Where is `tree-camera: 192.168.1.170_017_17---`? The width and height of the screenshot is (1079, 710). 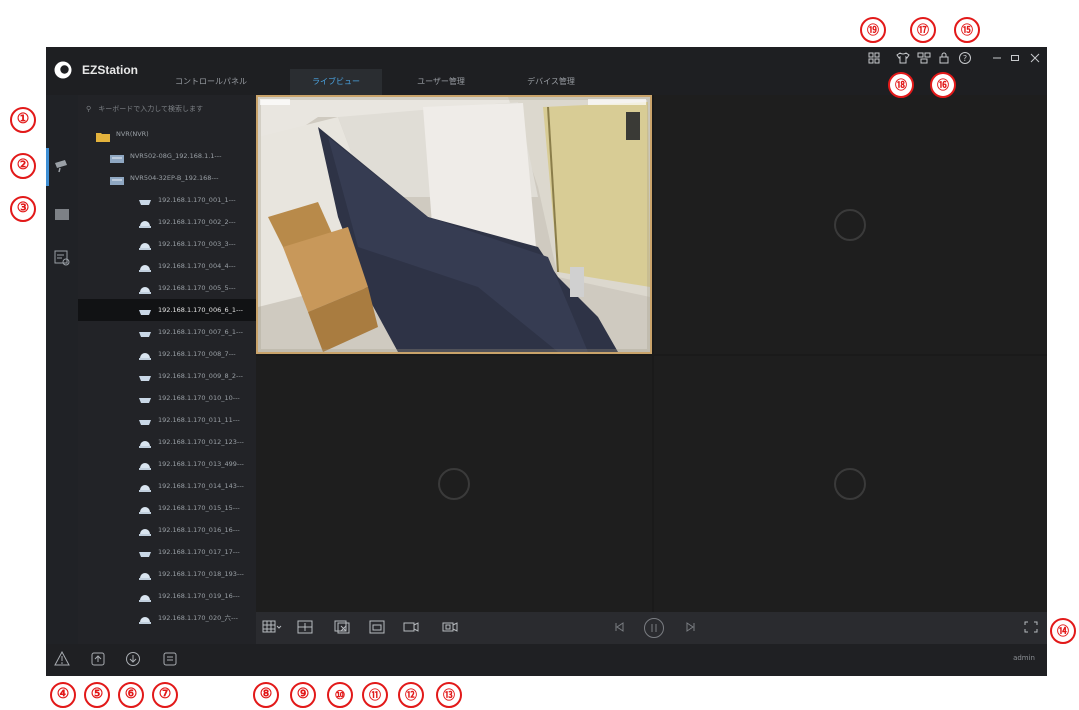 tree-camera: 192.168.1.170_017_17--- is located at coordinates (167, 552).